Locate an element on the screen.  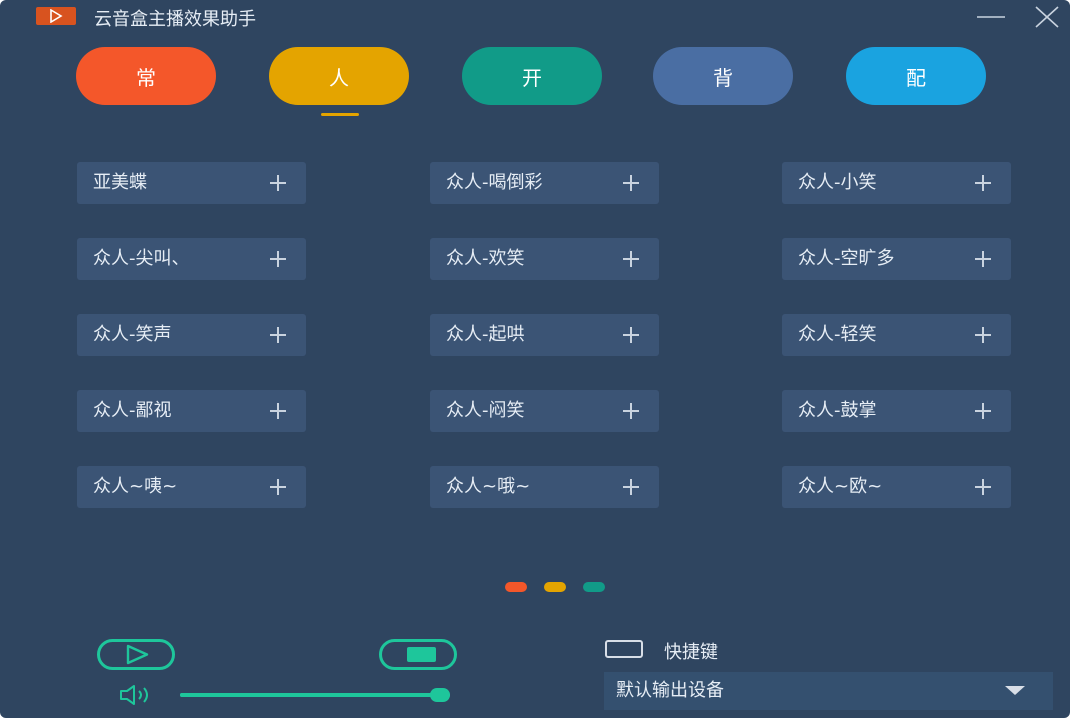
tab-common: 常 is located at coordinates (146, 76).